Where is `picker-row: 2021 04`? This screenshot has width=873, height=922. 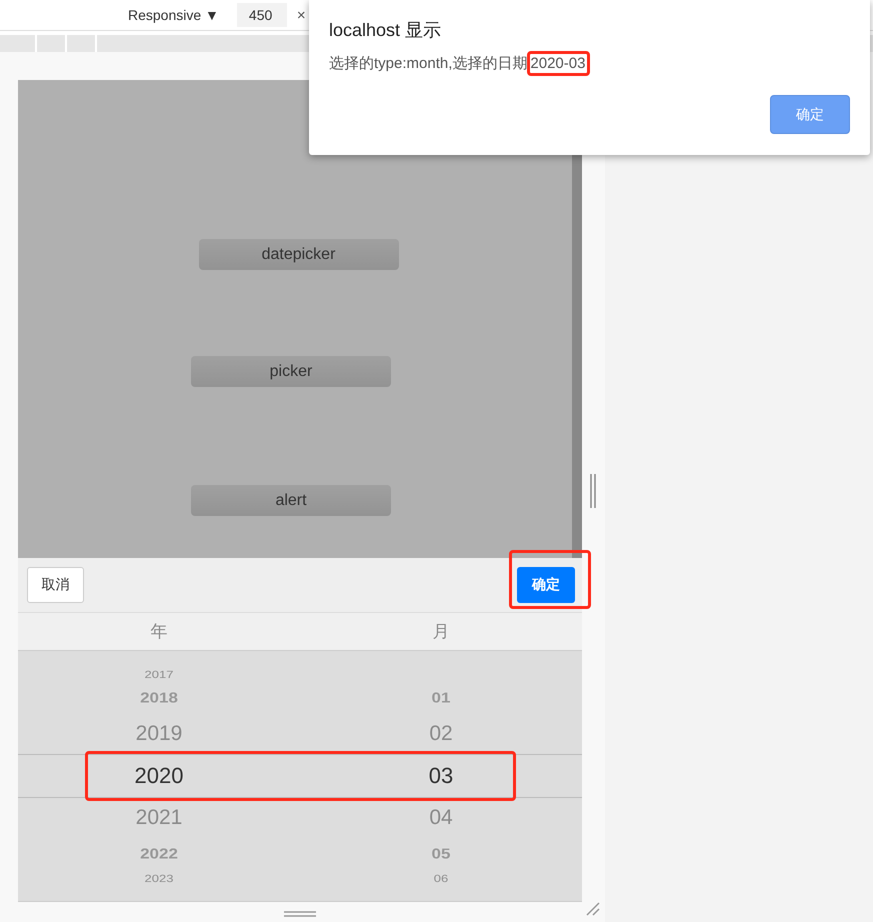 picker-row: 2021 04 is located at coordinates (300, 818).